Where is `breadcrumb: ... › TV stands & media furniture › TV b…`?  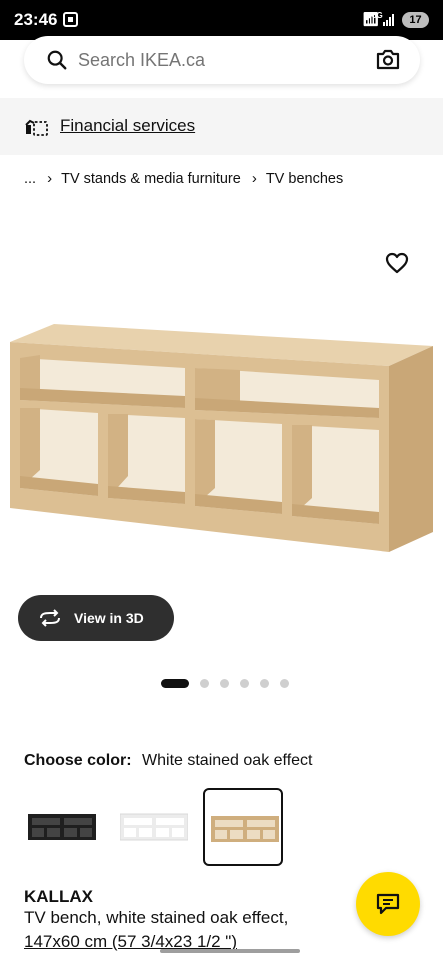 breadcrumb: ... › TV stands & media furniture › TV b… is located at coordinates (183, 178).